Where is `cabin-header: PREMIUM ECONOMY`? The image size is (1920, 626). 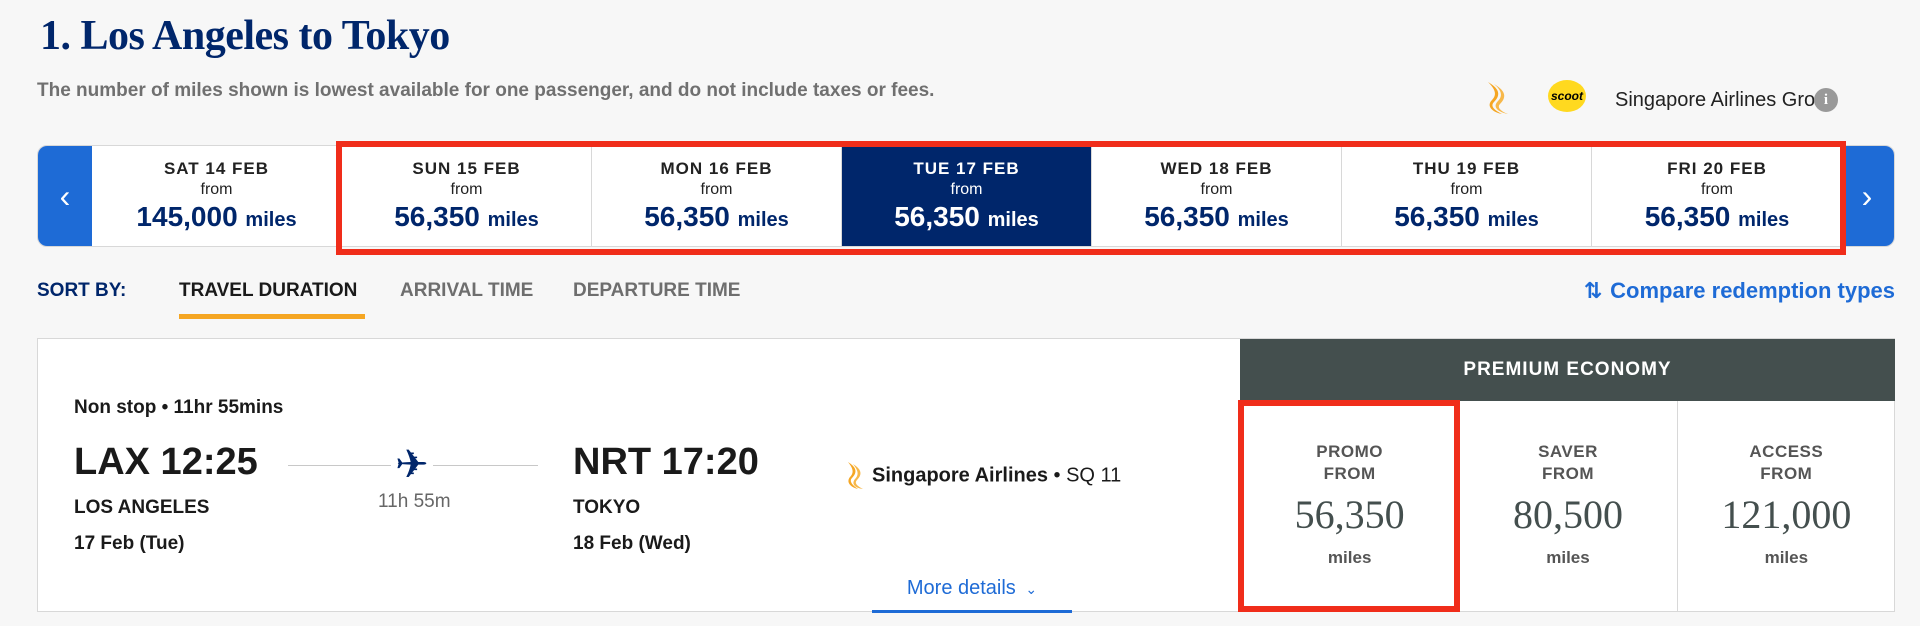 cabin-header: PREMIUM ECONOMY is located at coordinates (1567, 370).